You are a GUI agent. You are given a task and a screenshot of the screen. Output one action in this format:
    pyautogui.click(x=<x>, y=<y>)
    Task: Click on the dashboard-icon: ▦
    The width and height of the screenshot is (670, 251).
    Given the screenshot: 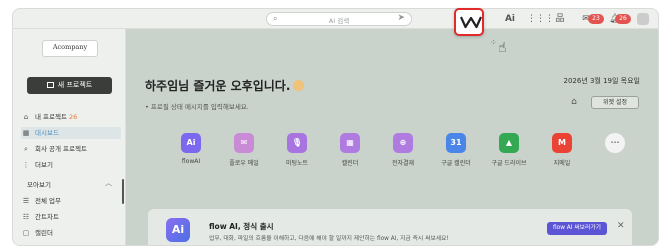 What is the action you would take?
    pyautogui.click(x=26, y=133)
    